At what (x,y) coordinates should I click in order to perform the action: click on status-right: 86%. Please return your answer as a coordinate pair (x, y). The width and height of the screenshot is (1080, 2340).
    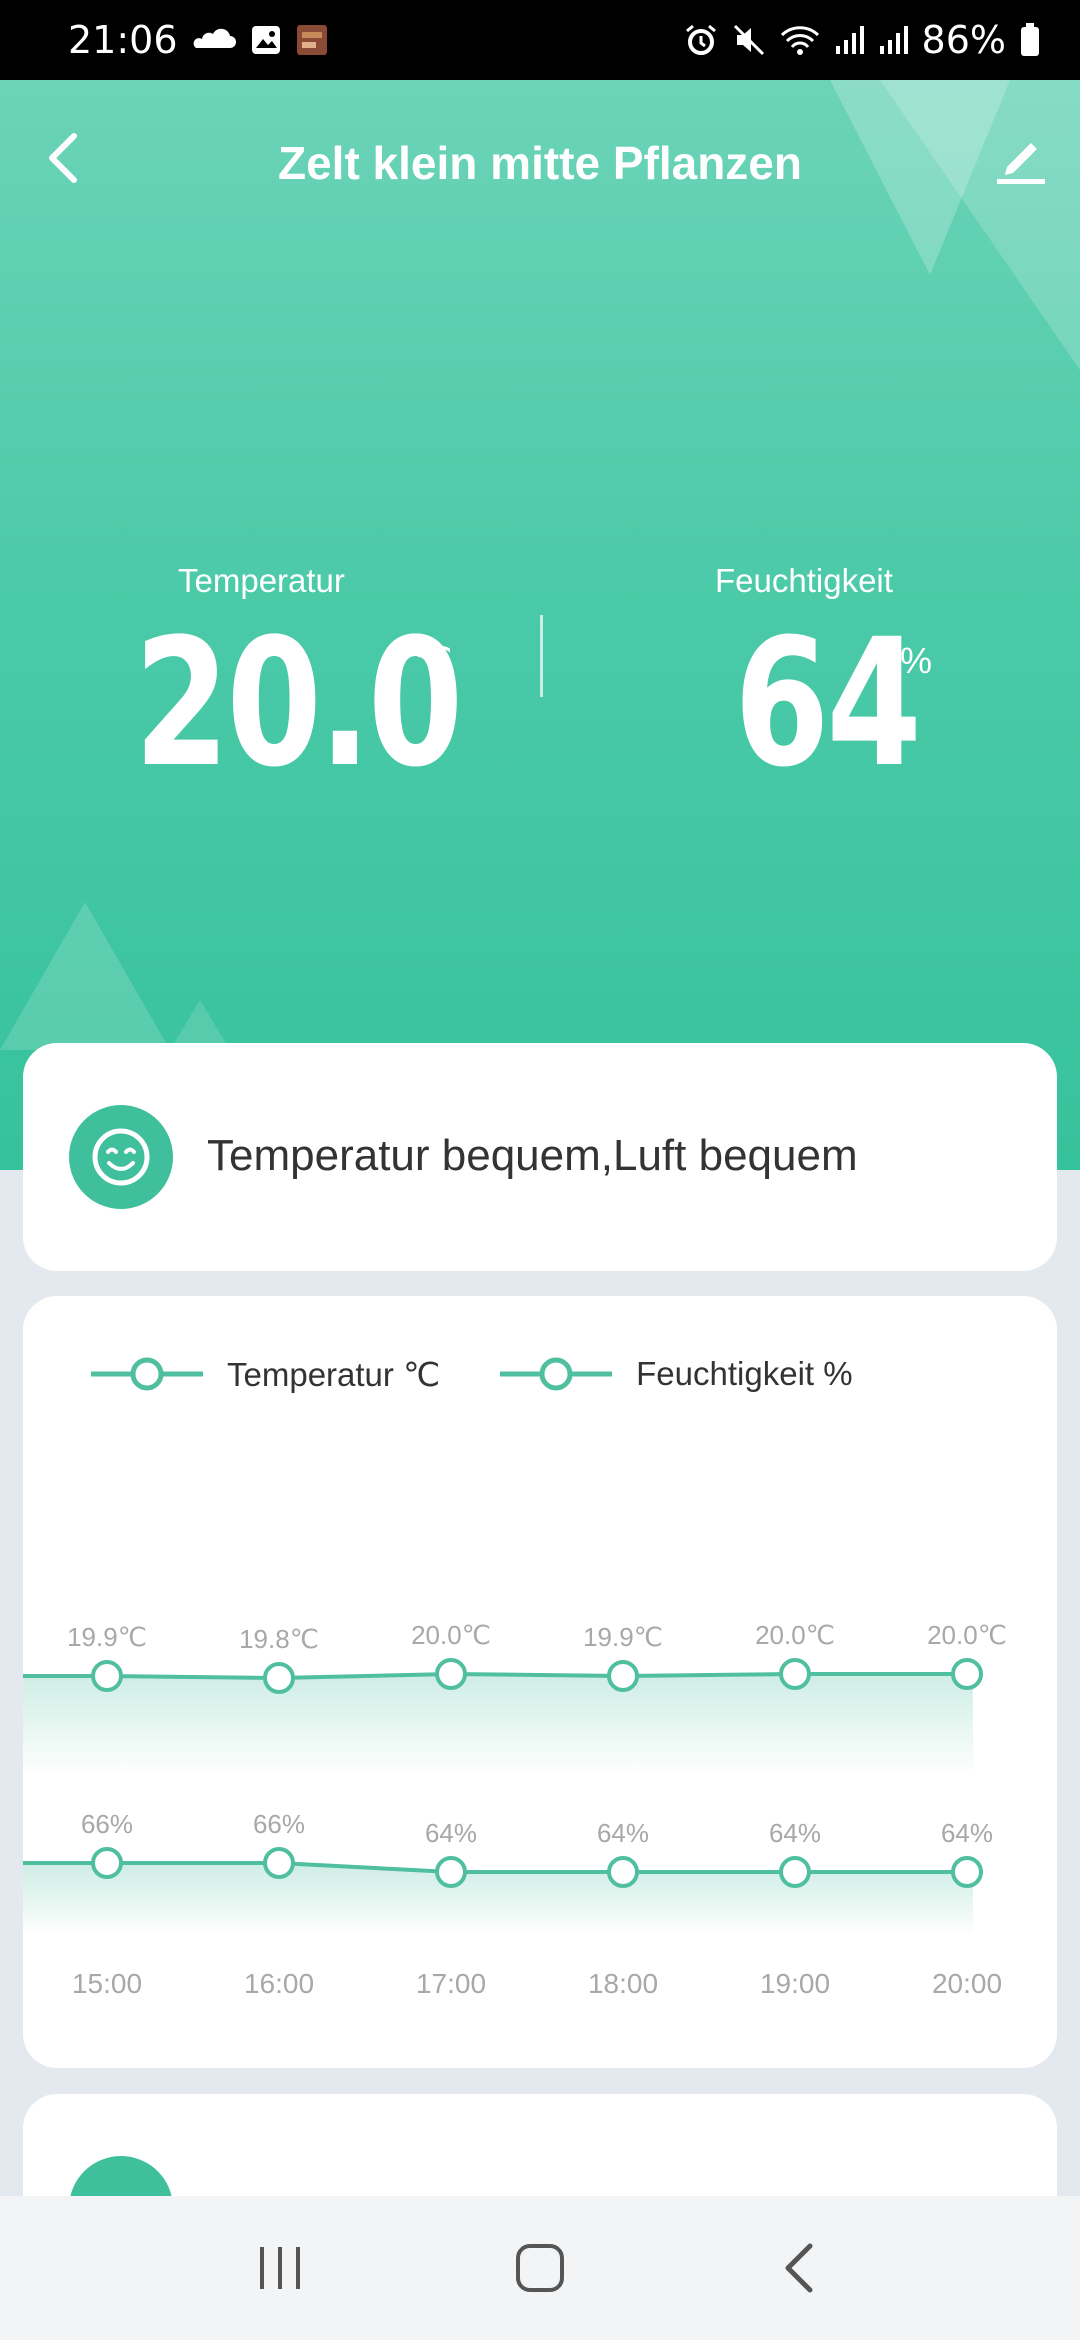
    Looking at the image, I should click on (862, 40).